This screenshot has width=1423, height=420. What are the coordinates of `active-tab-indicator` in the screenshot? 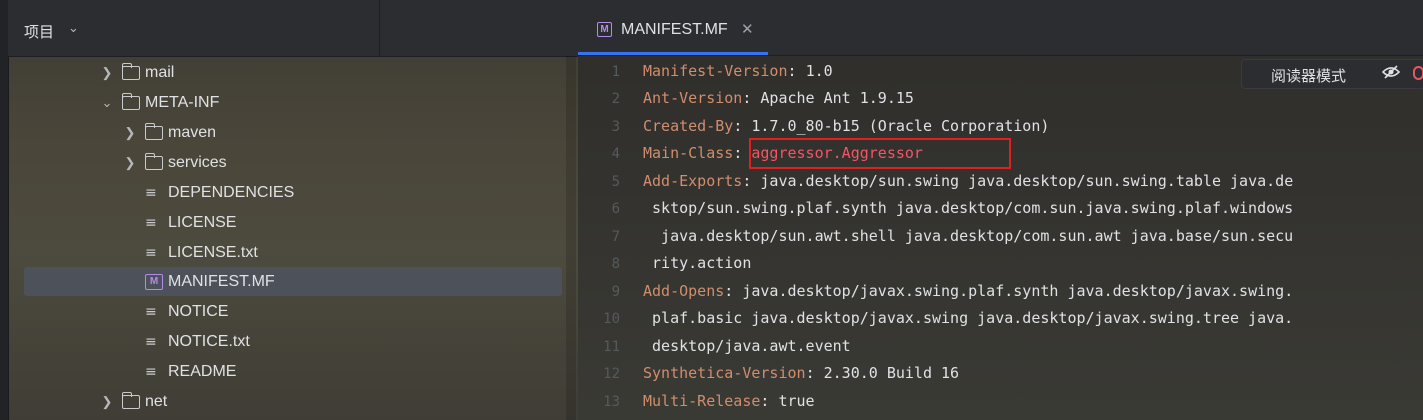 It's located at (673, 53).